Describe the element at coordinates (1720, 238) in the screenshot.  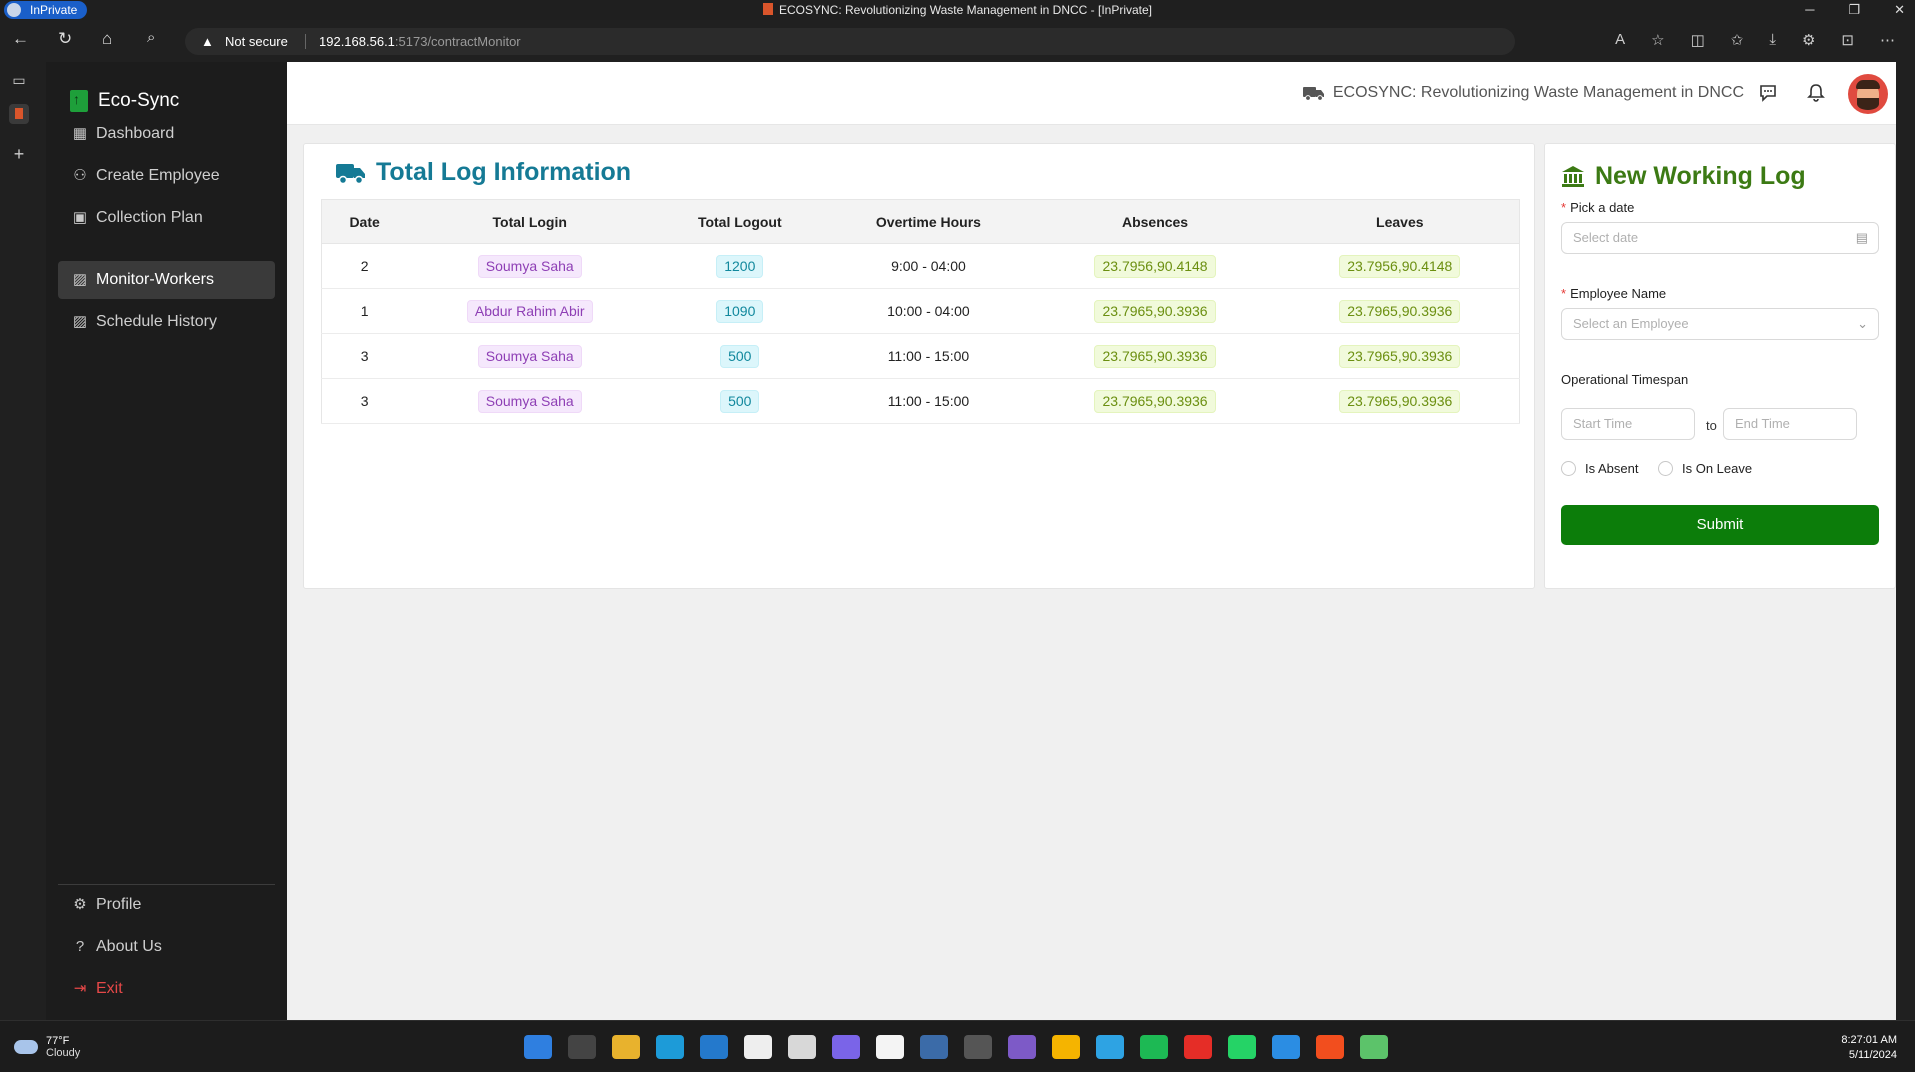
I see `date-picker-input: Select date ▤` at that location.